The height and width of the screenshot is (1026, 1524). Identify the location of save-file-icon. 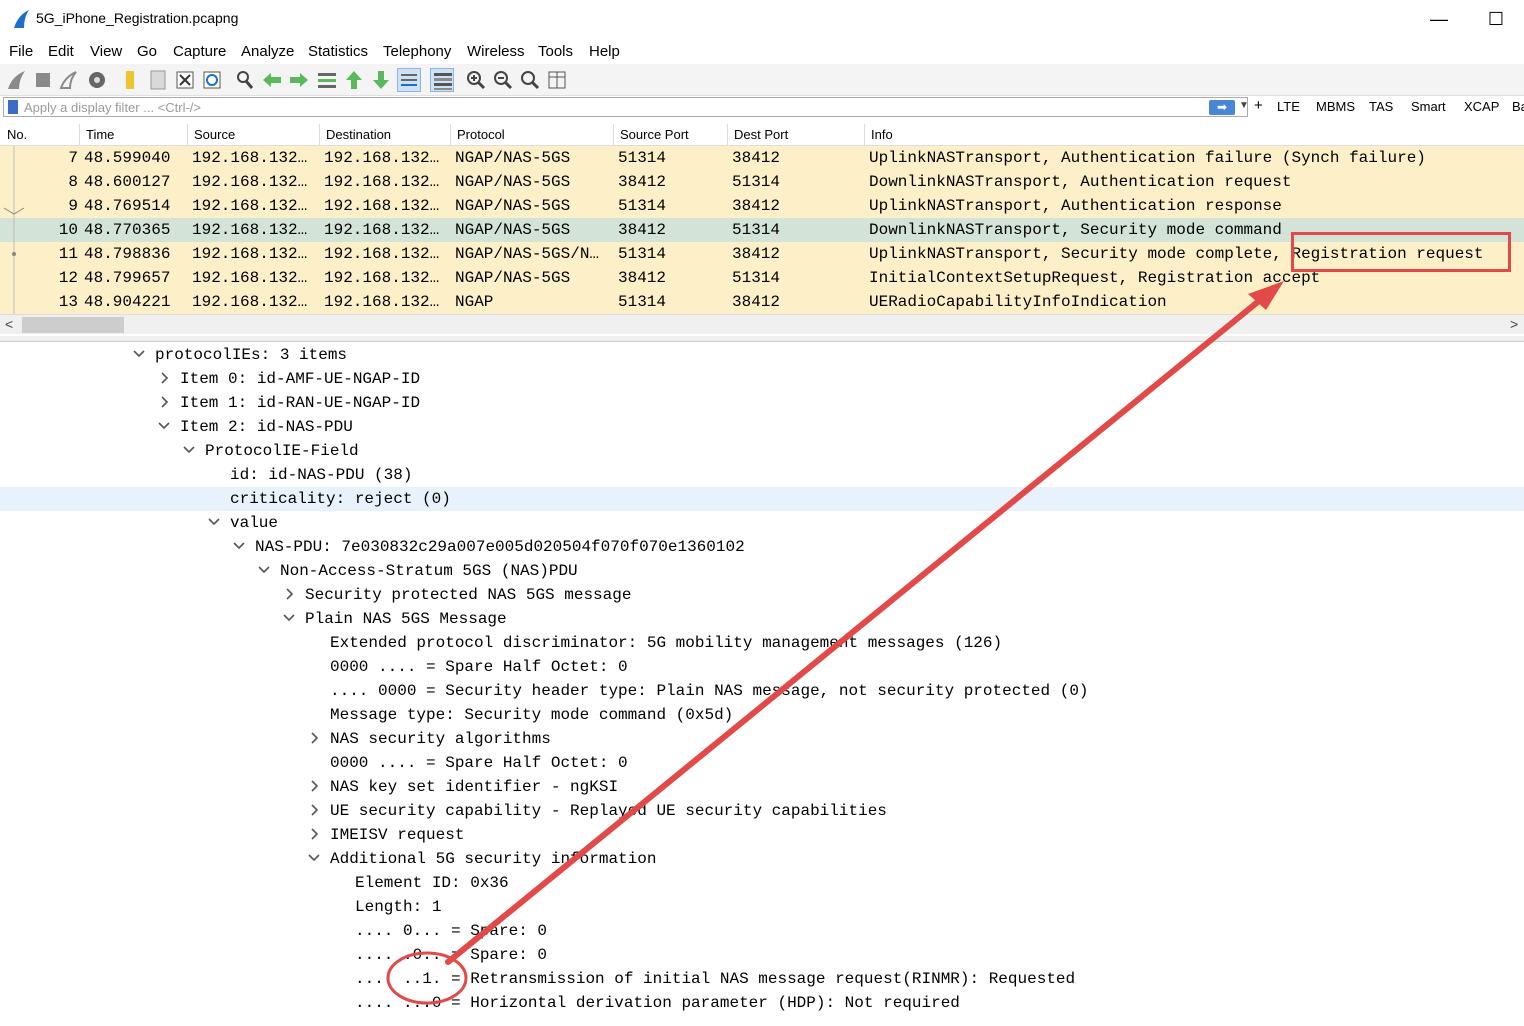
(158, 80).